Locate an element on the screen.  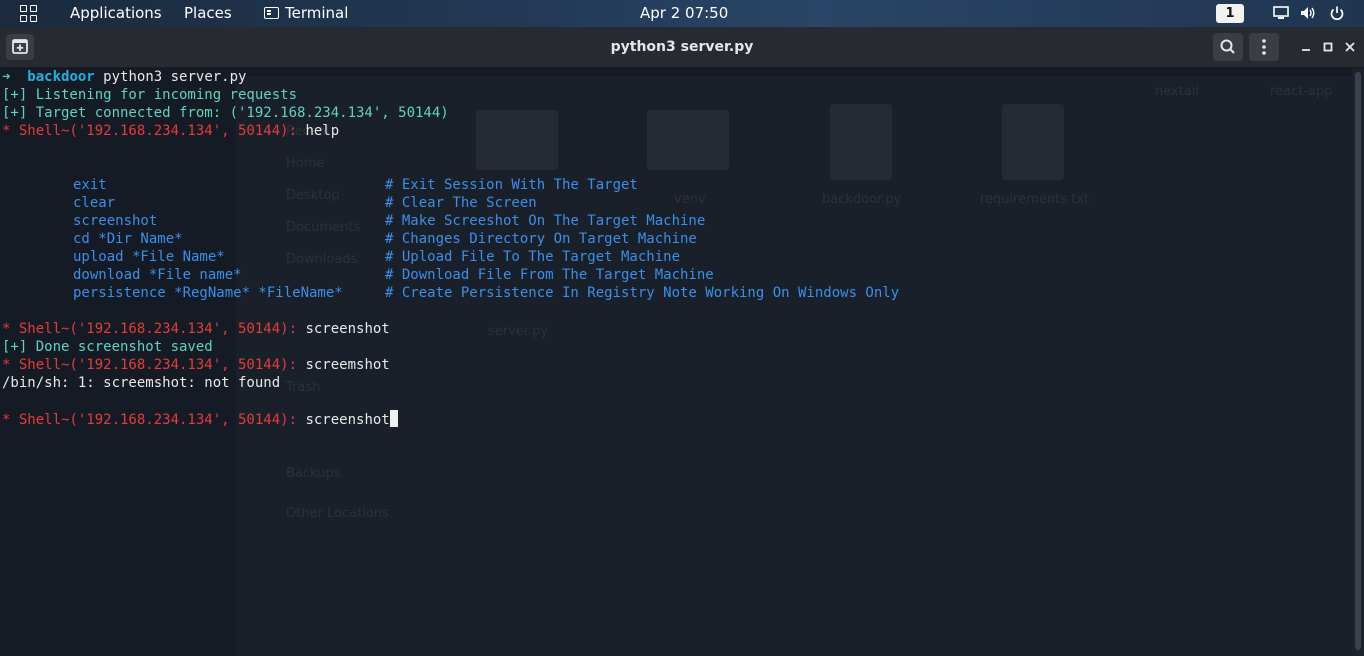
kebab-menu-icon is located at coordinates (1264, 47).